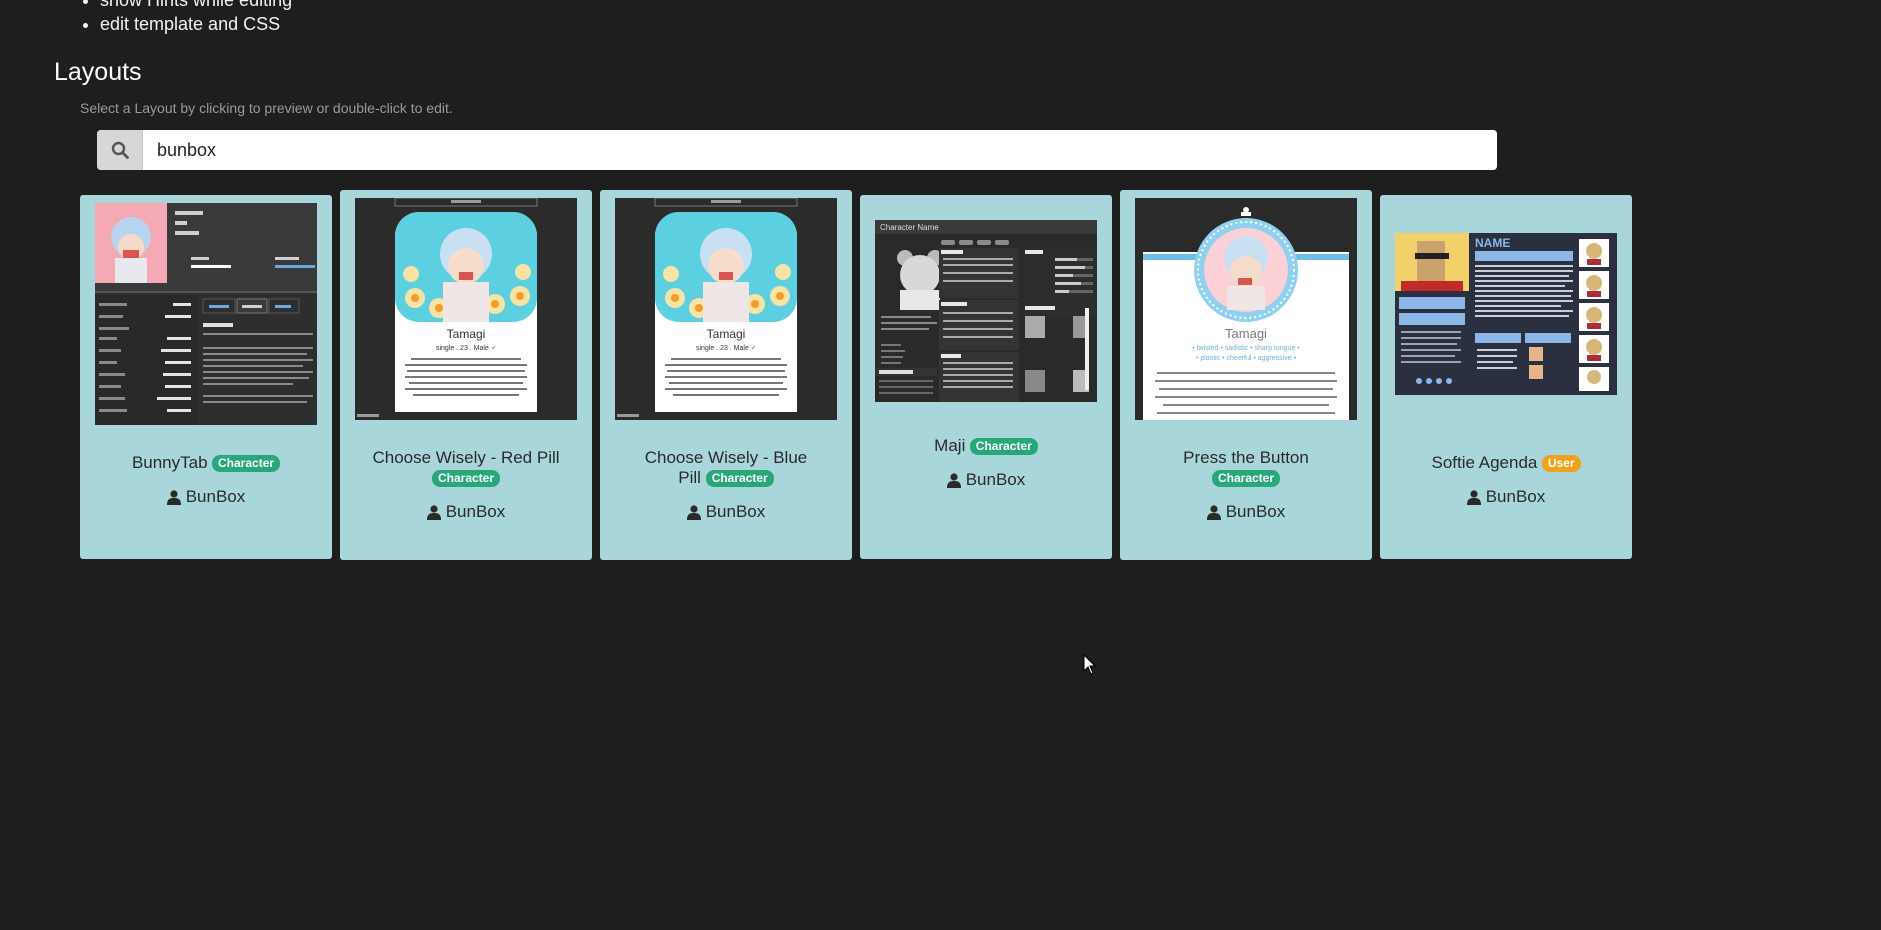  I want to click on layout-card: Character Name Maji Character BunBox, so click(986, 377).